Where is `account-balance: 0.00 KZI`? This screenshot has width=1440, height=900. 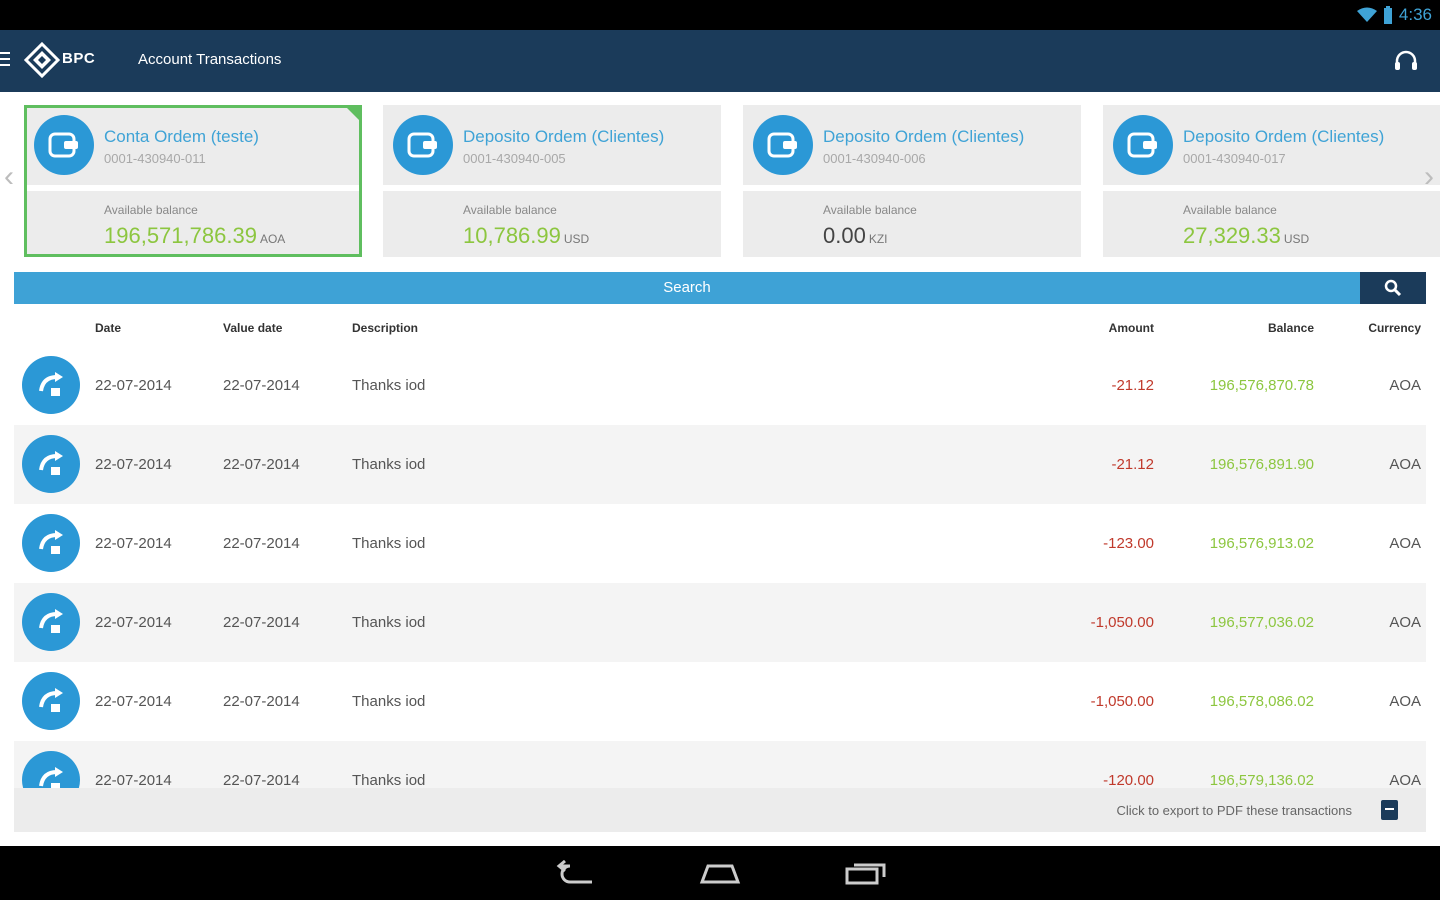
account-balance: 0.00 KZI is located at coordinates (855, 235).